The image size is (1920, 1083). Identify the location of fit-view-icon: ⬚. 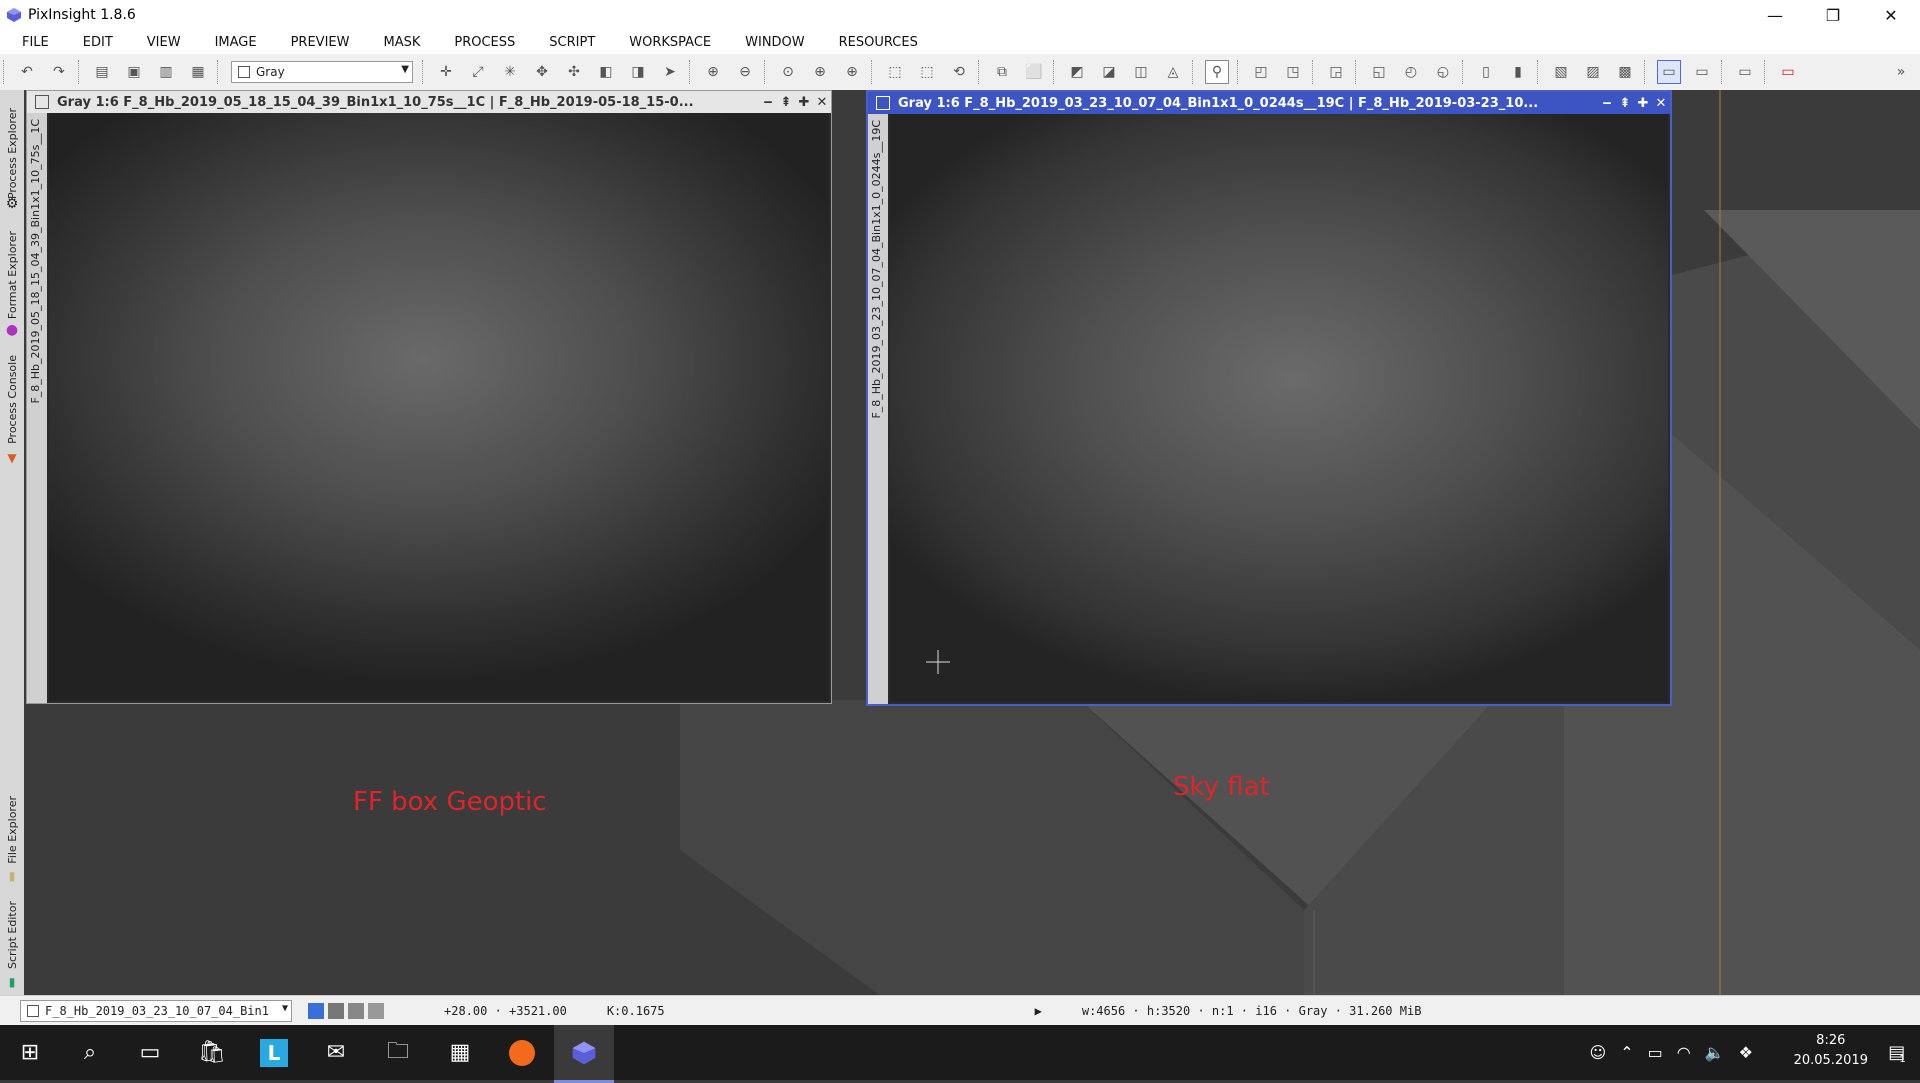
(895, 72).